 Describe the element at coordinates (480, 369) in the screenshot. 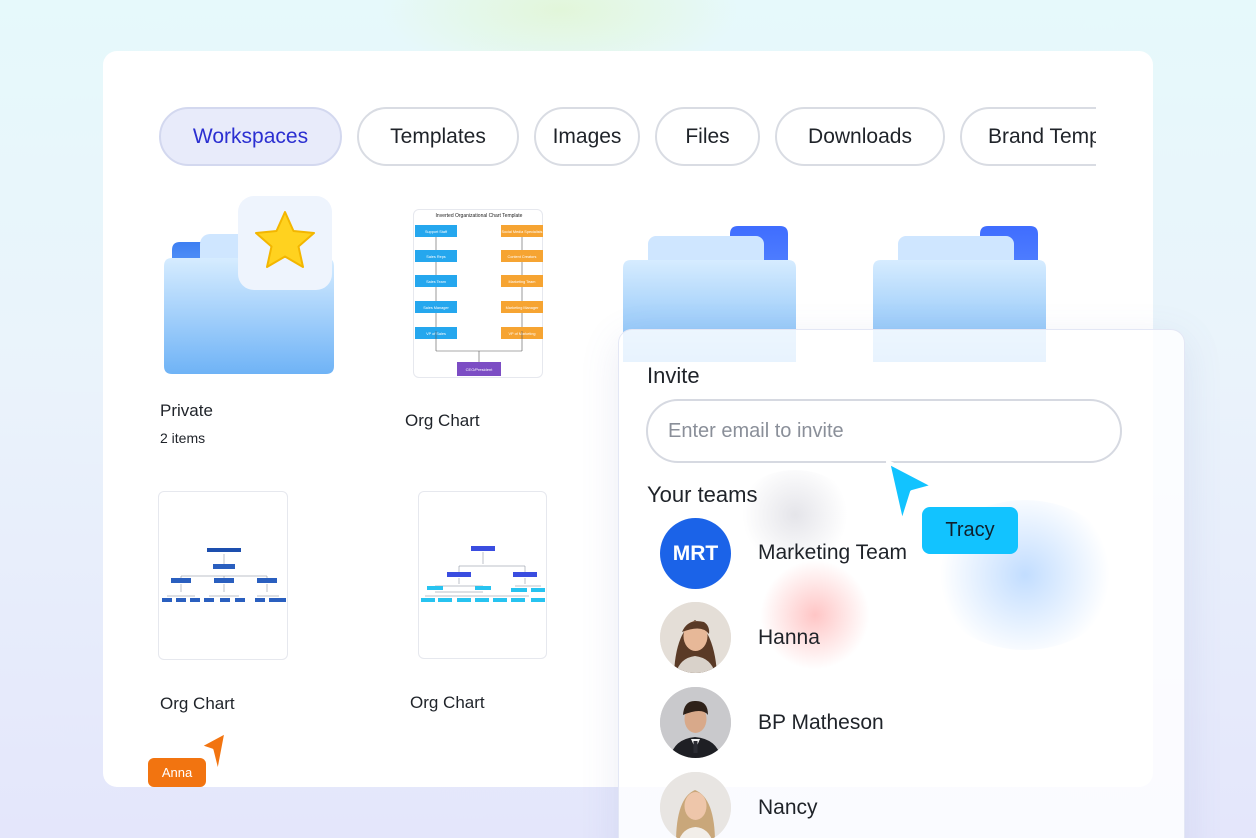

I see `svg-text: CEO/President` at that location.